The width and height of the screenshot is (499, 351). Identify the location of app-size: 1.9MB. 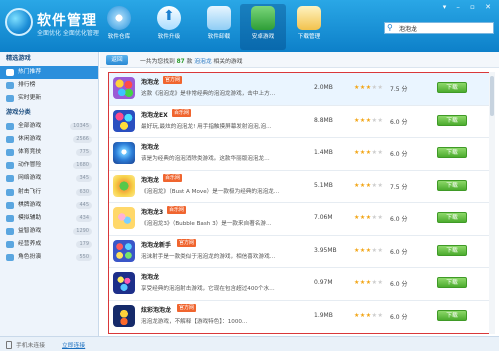
(323, 315).